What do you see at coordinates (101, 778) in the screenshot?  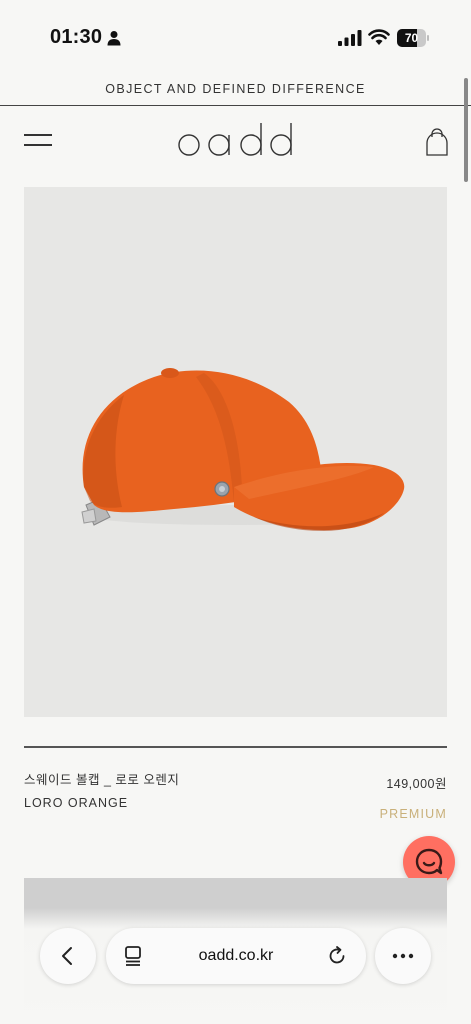 I see `product-name: 스웨이드 볼캡 _ 로로 오렌지` at bounding box center [101, 778].